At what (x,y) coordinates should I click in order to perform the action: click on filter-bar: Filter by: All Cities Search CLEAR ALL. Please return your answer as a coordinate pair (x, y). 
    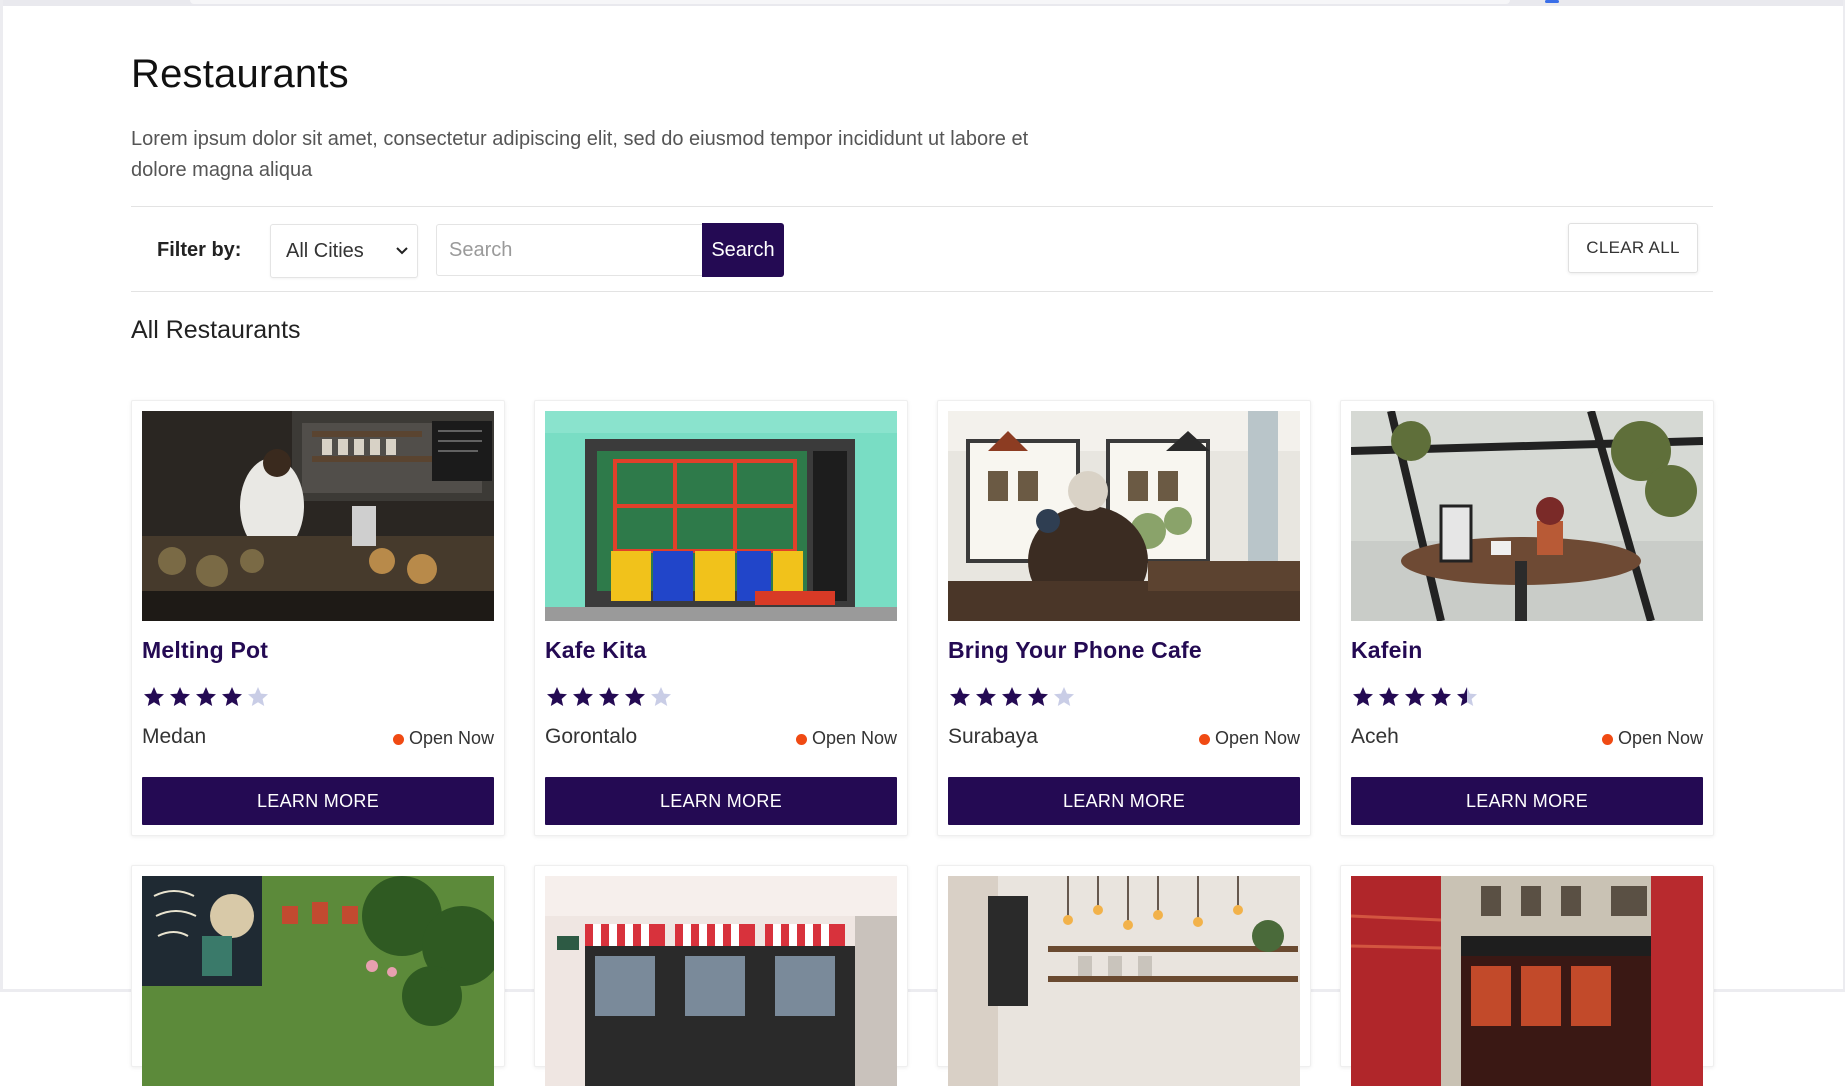
    Looking at the image, I should click on (922, 249).